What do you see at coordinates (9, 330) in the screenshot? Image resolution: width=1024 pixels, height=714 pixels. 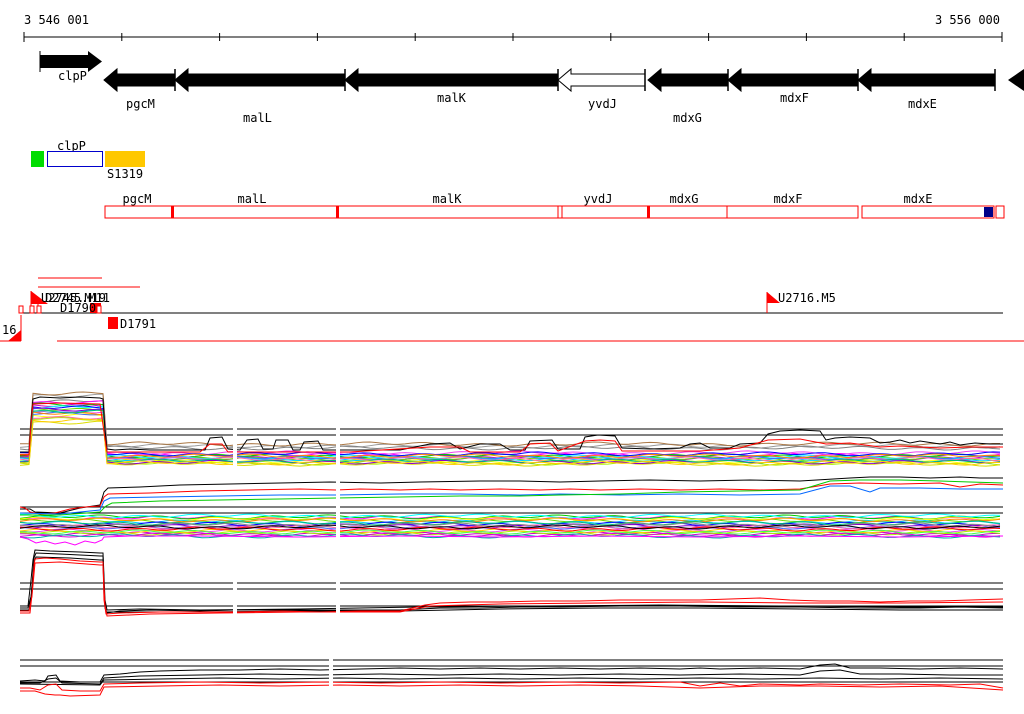 I see `flag-label: 16` at bounding box center [9, 330].